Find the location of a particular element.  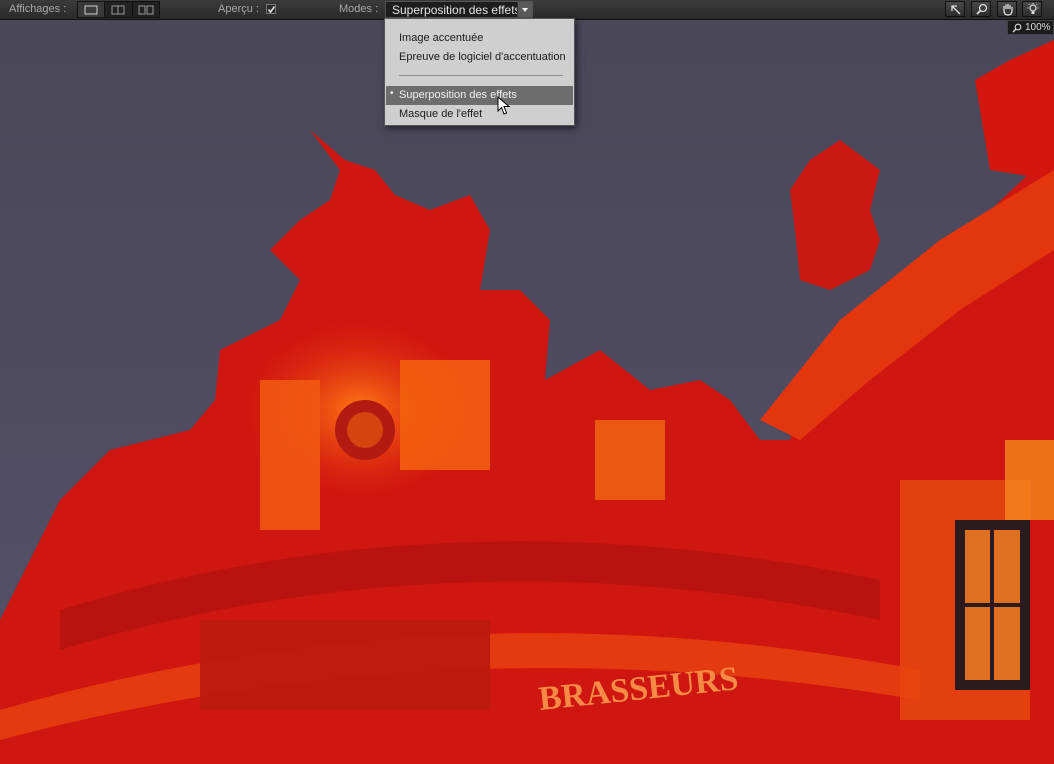

zoom-icon is located at coordinates (981, 9).